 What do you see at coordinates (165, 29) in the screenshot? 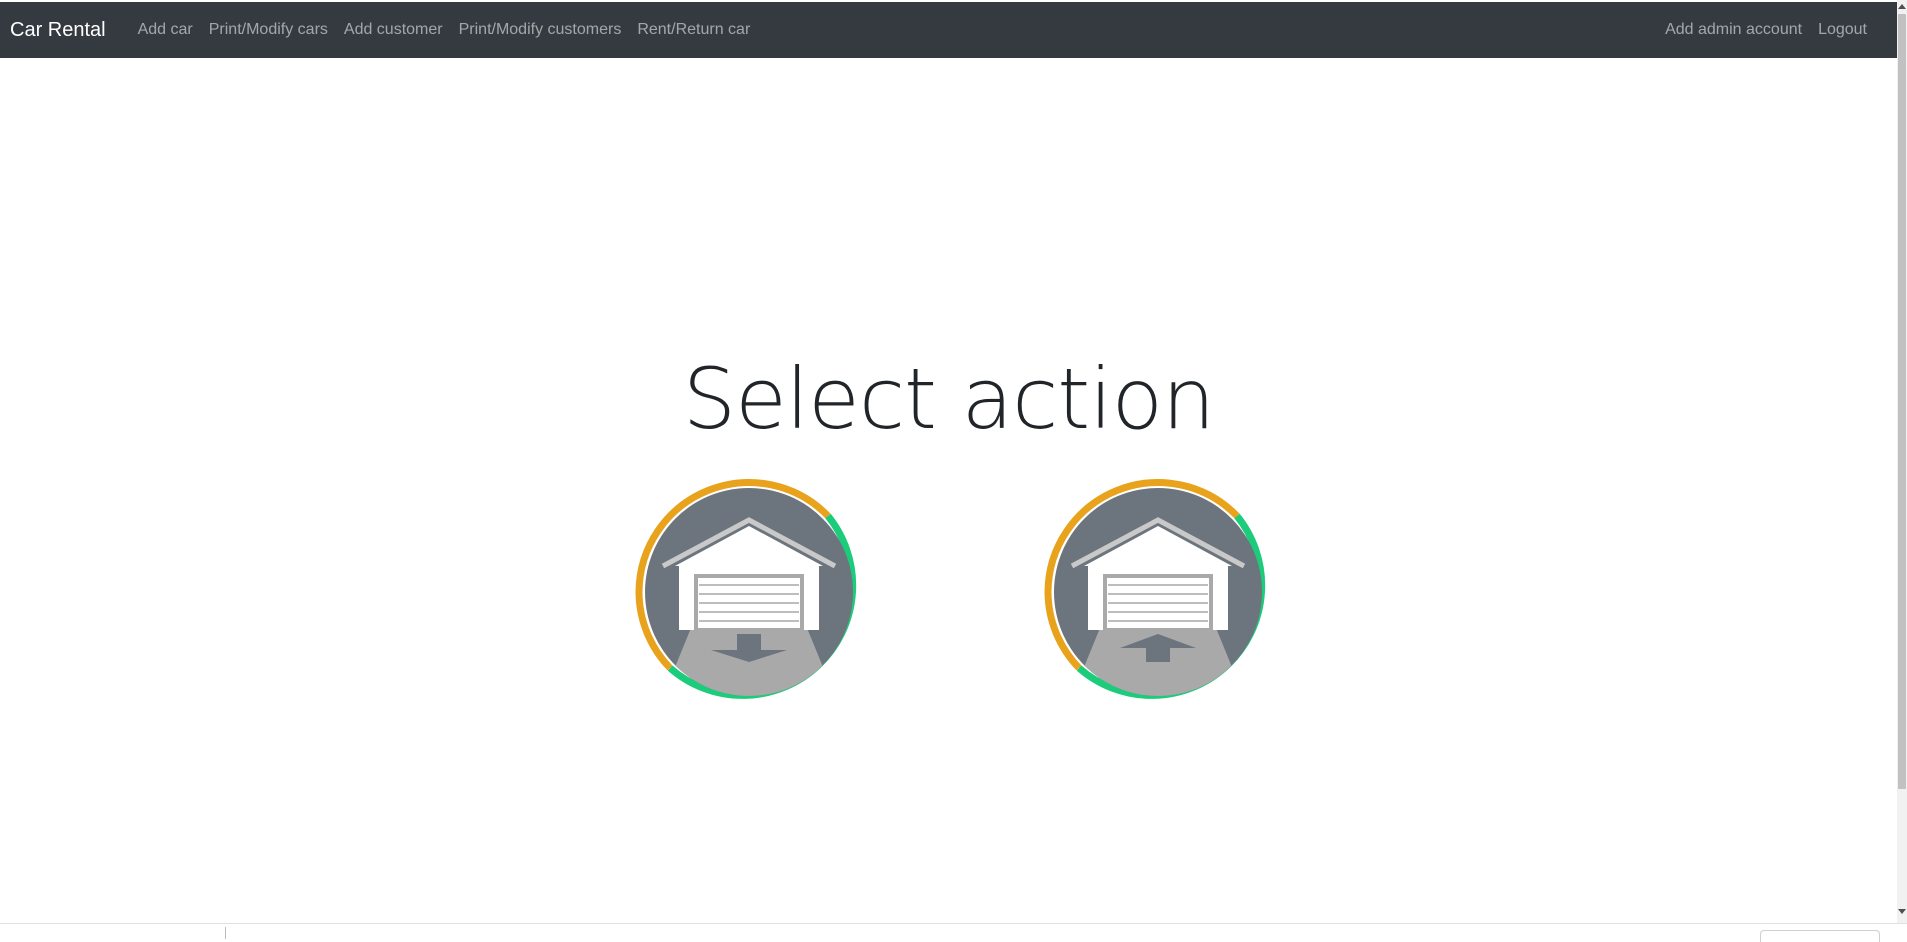
I see `nav-add-car: Add car` at bounding box center [165, 29].